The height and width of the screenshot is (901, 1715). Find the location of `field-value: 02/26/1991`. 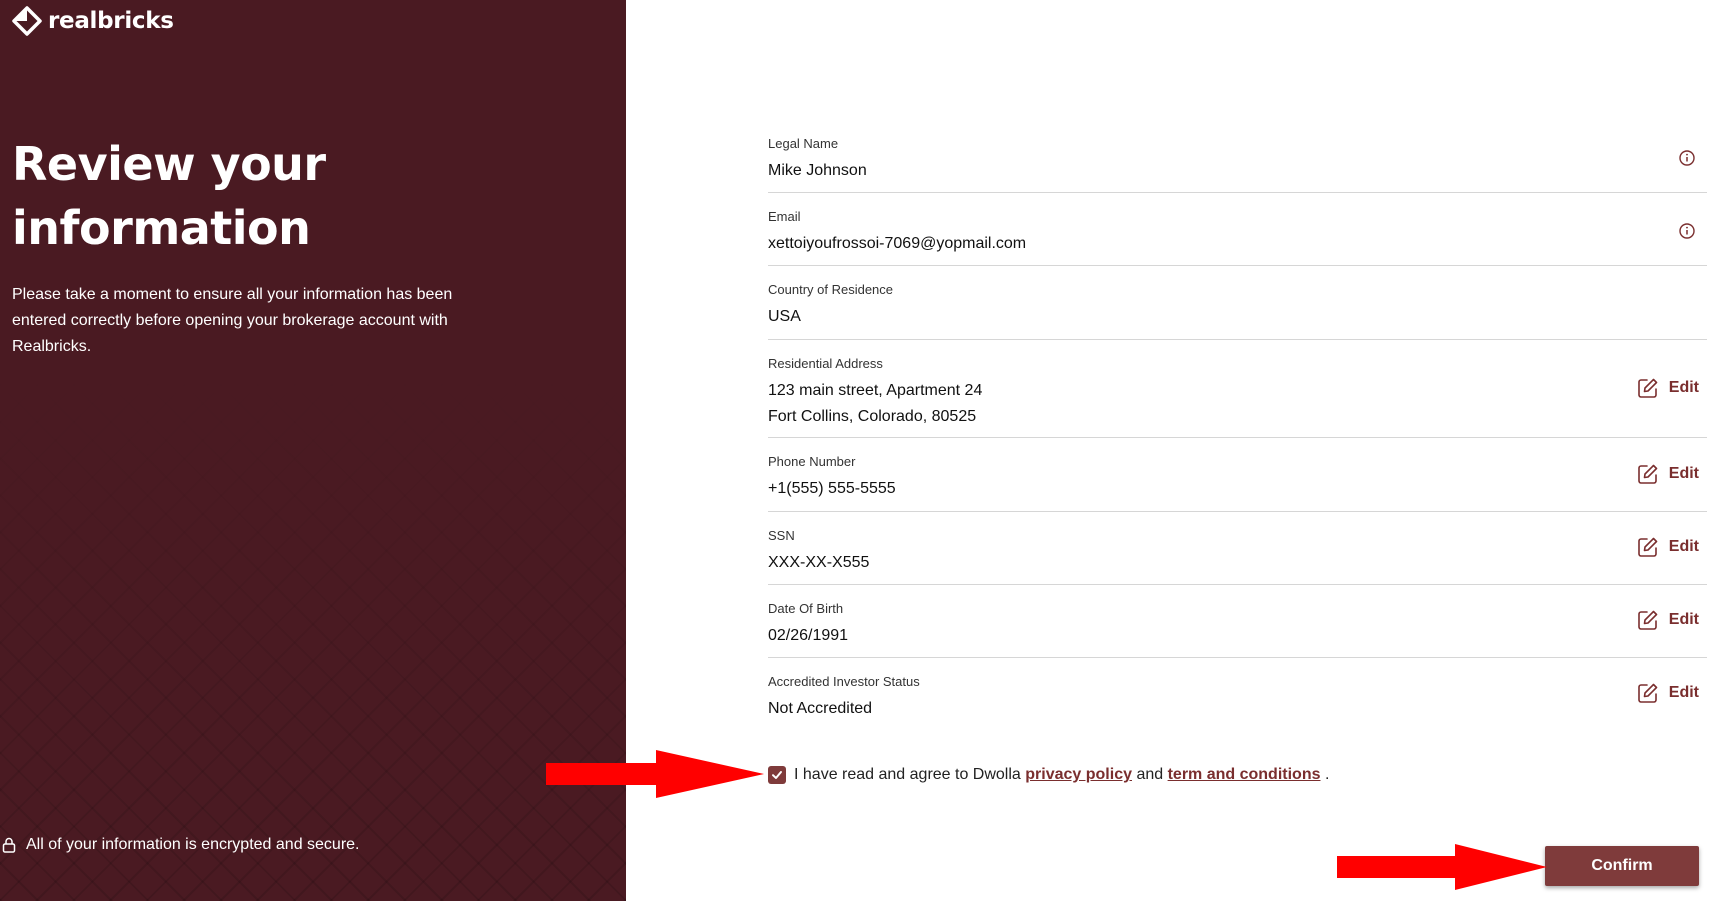

field-value: 02/26/1991 is located at coordinates (808, 635).